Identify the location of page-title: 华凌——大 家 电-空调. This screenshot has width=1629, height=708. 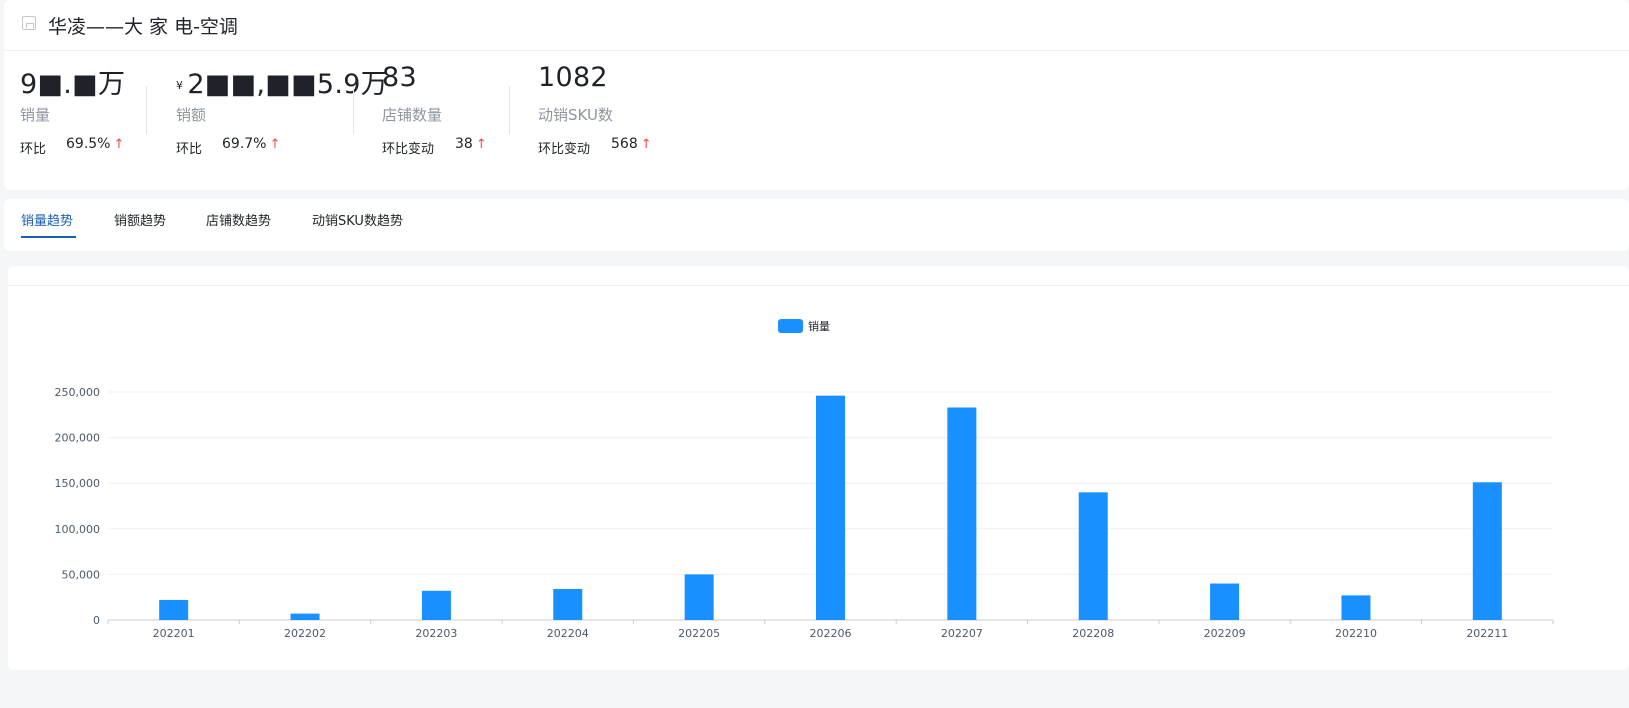
(143, 27).